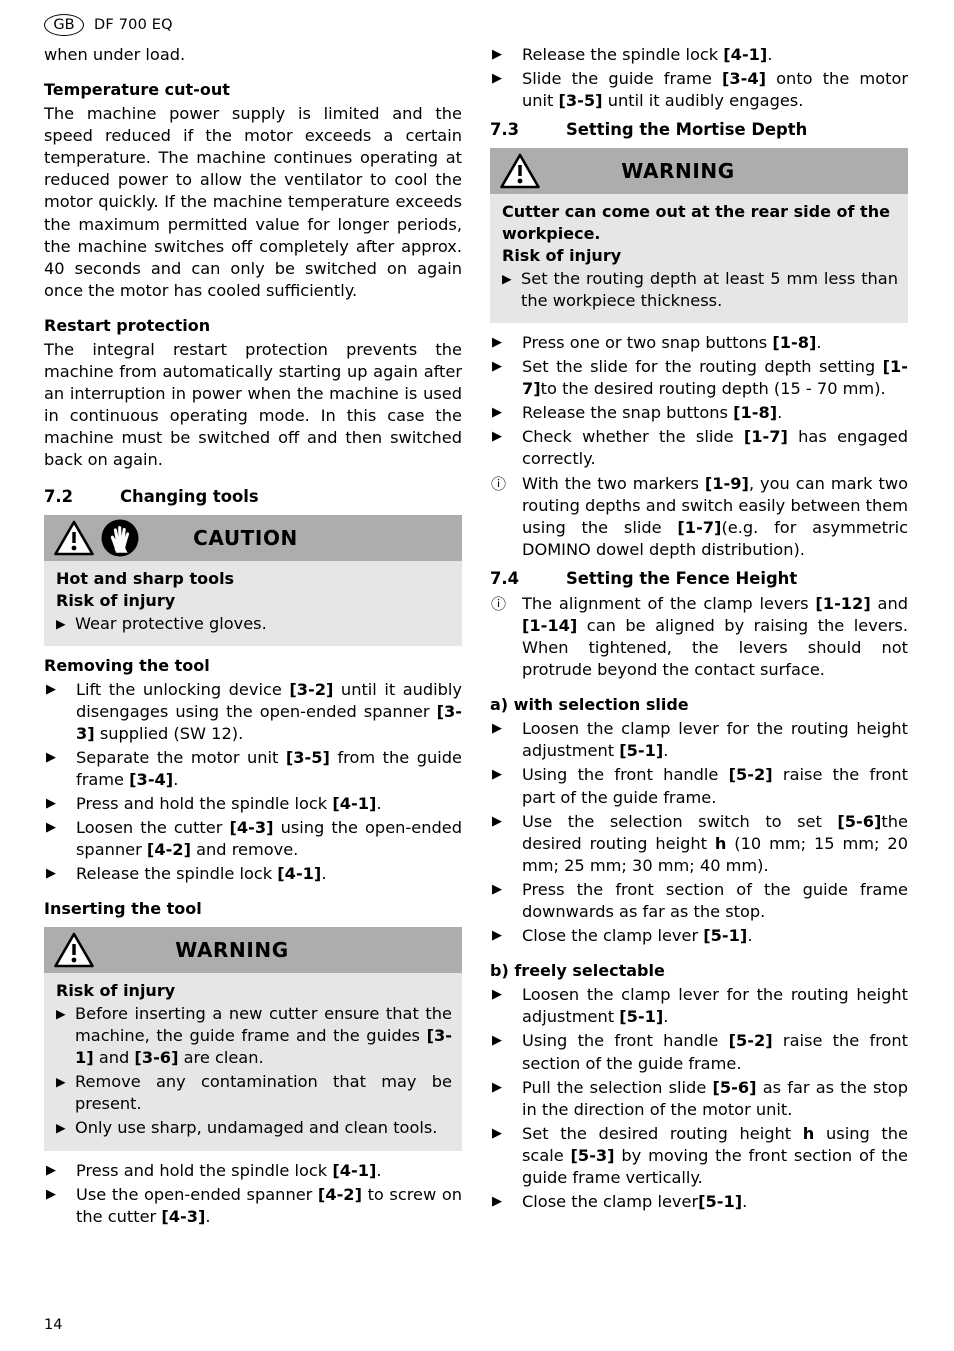  Describe the element at coordinates (637, 936) in the screenshot. I see `list-item-text: Close the clamp lever [5-1].` at that location.